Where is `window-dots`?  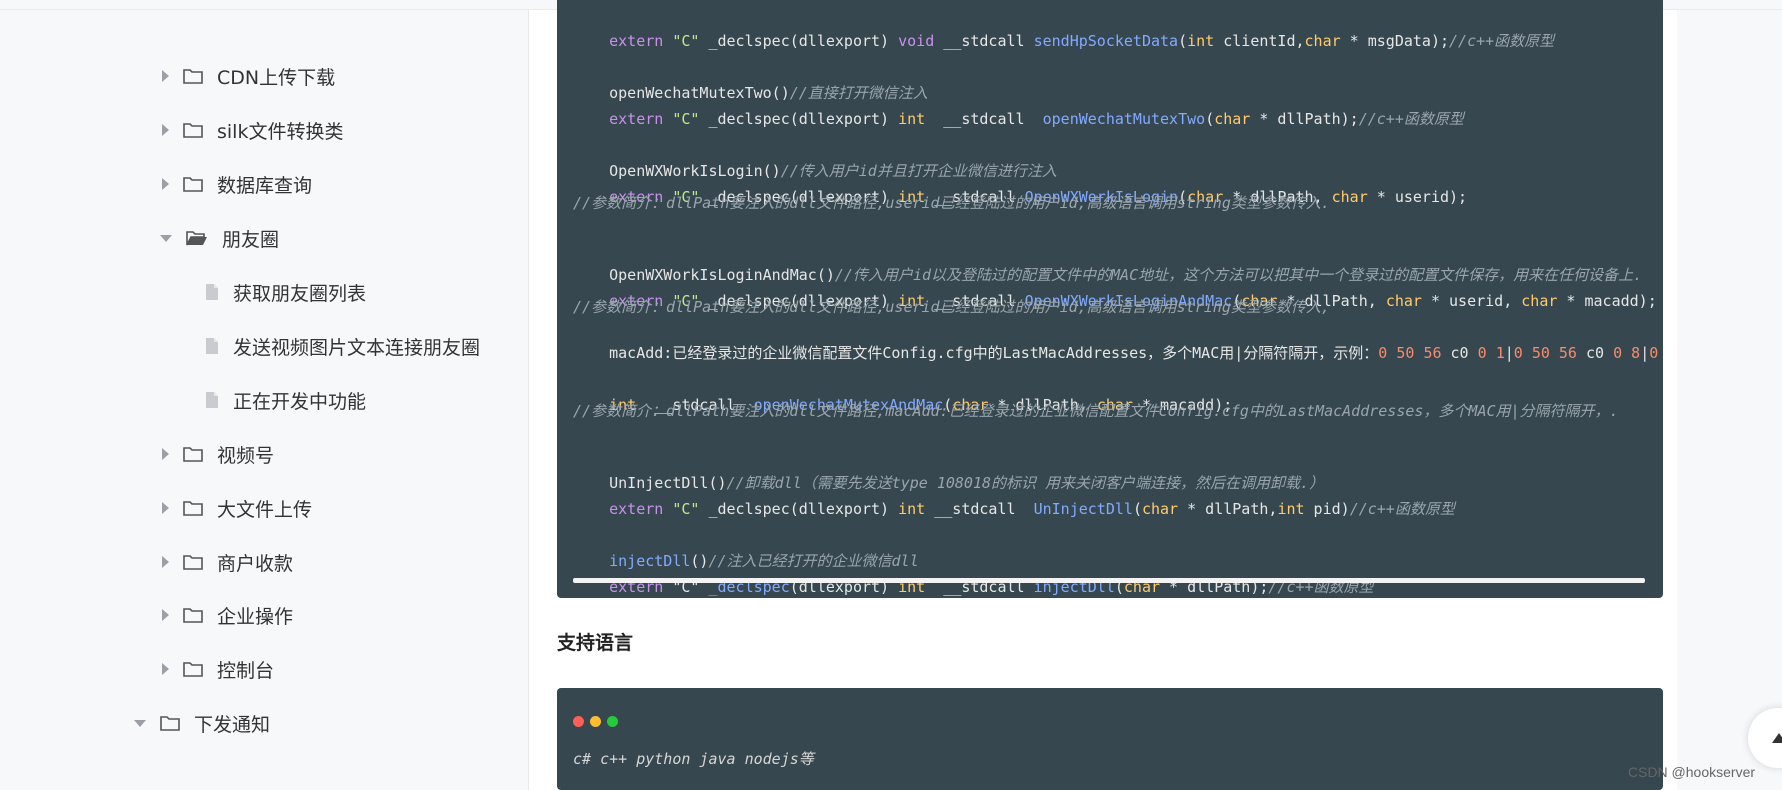
window-dots is located at coordinates (595, 721).